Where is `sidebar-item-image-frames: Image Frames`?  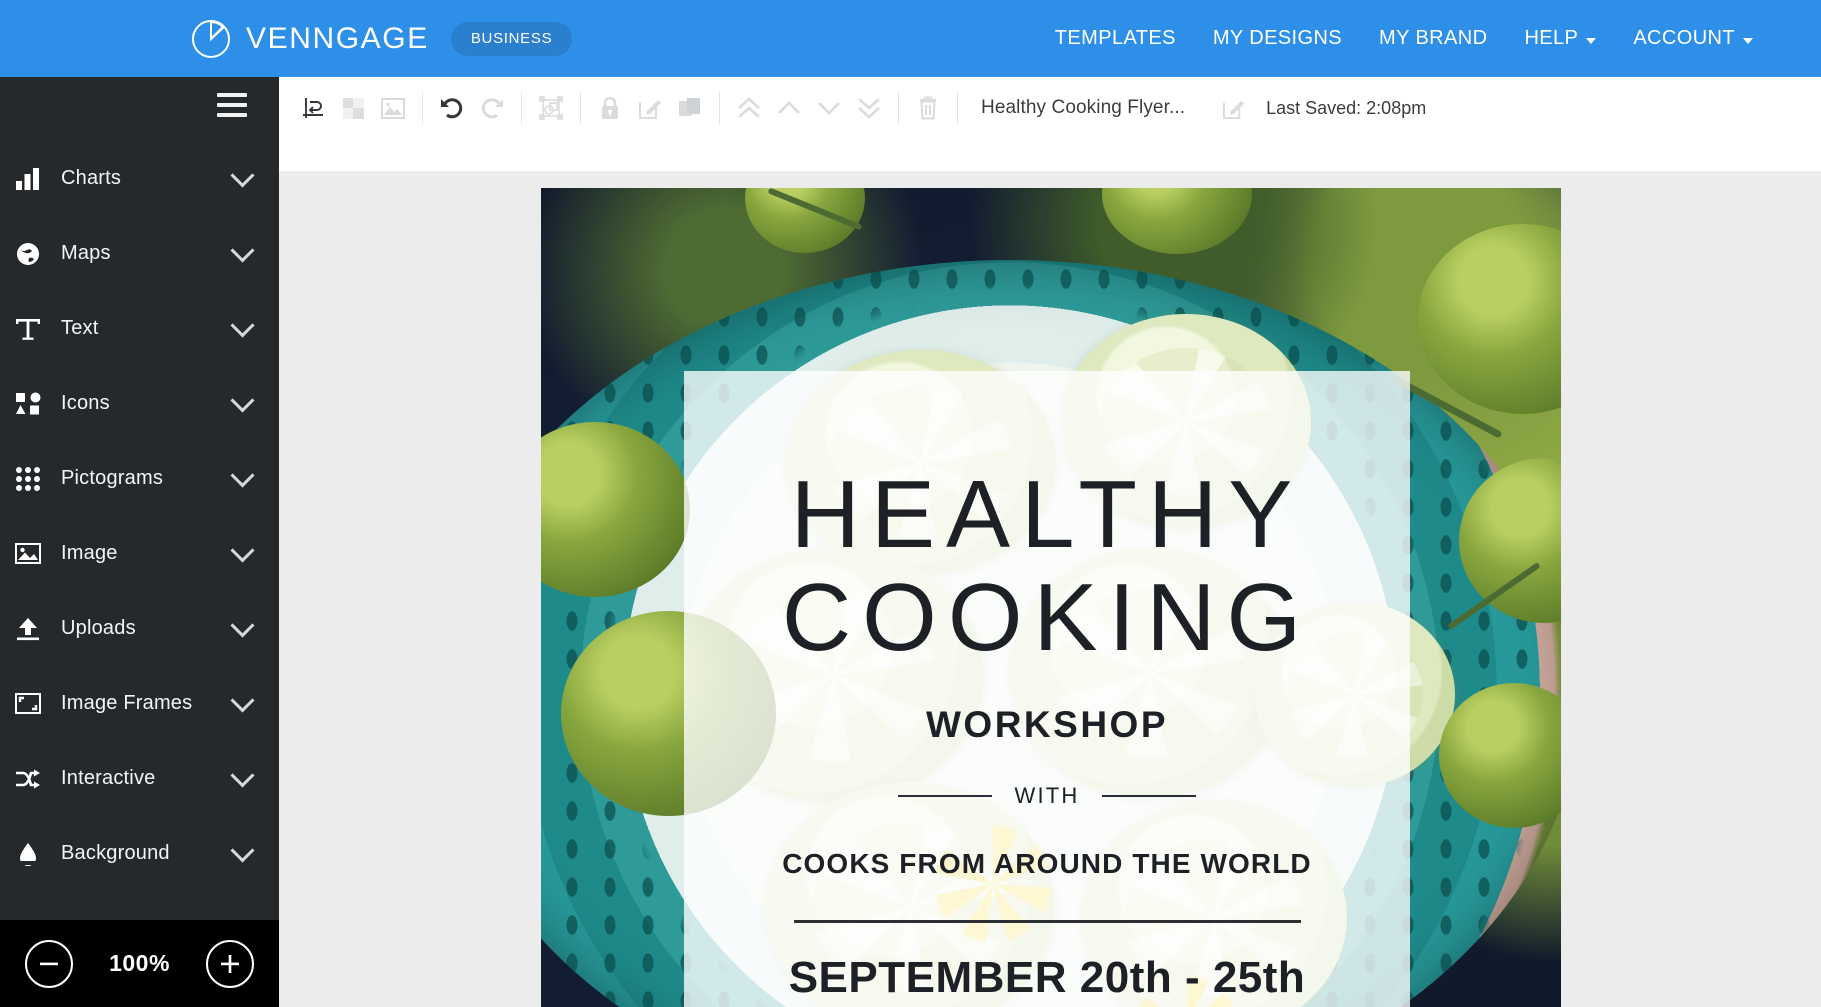
sidebar-item-image-frames: Image Frames is located at coordinates (139, 703).